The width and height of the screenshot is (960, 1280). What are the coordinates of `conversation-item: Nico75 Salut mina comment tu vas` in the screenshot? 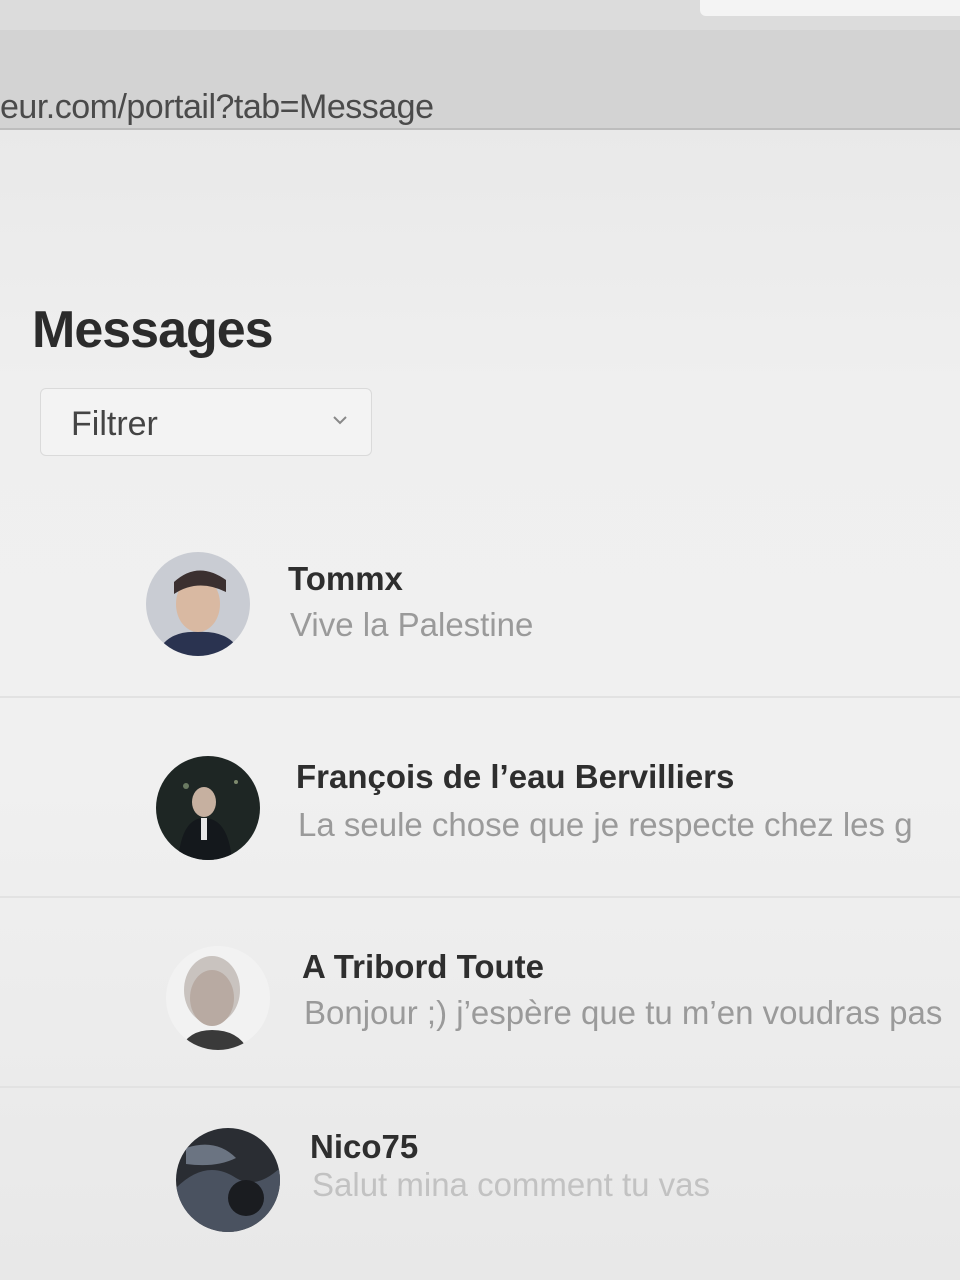 It's located at (480, 1198).